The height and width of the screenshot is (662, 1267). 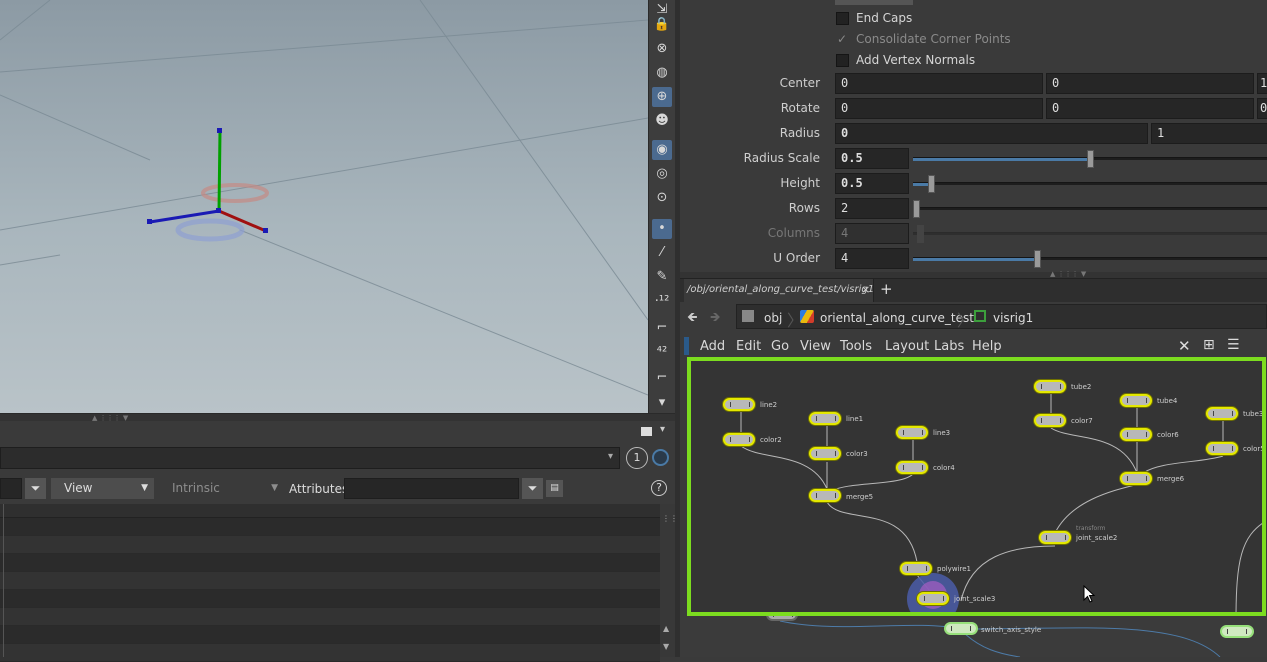 What do you see at coordinates (991, 133) in the screenshot?
I see `radius-x-field: 0` at bounding box center [991, 133].